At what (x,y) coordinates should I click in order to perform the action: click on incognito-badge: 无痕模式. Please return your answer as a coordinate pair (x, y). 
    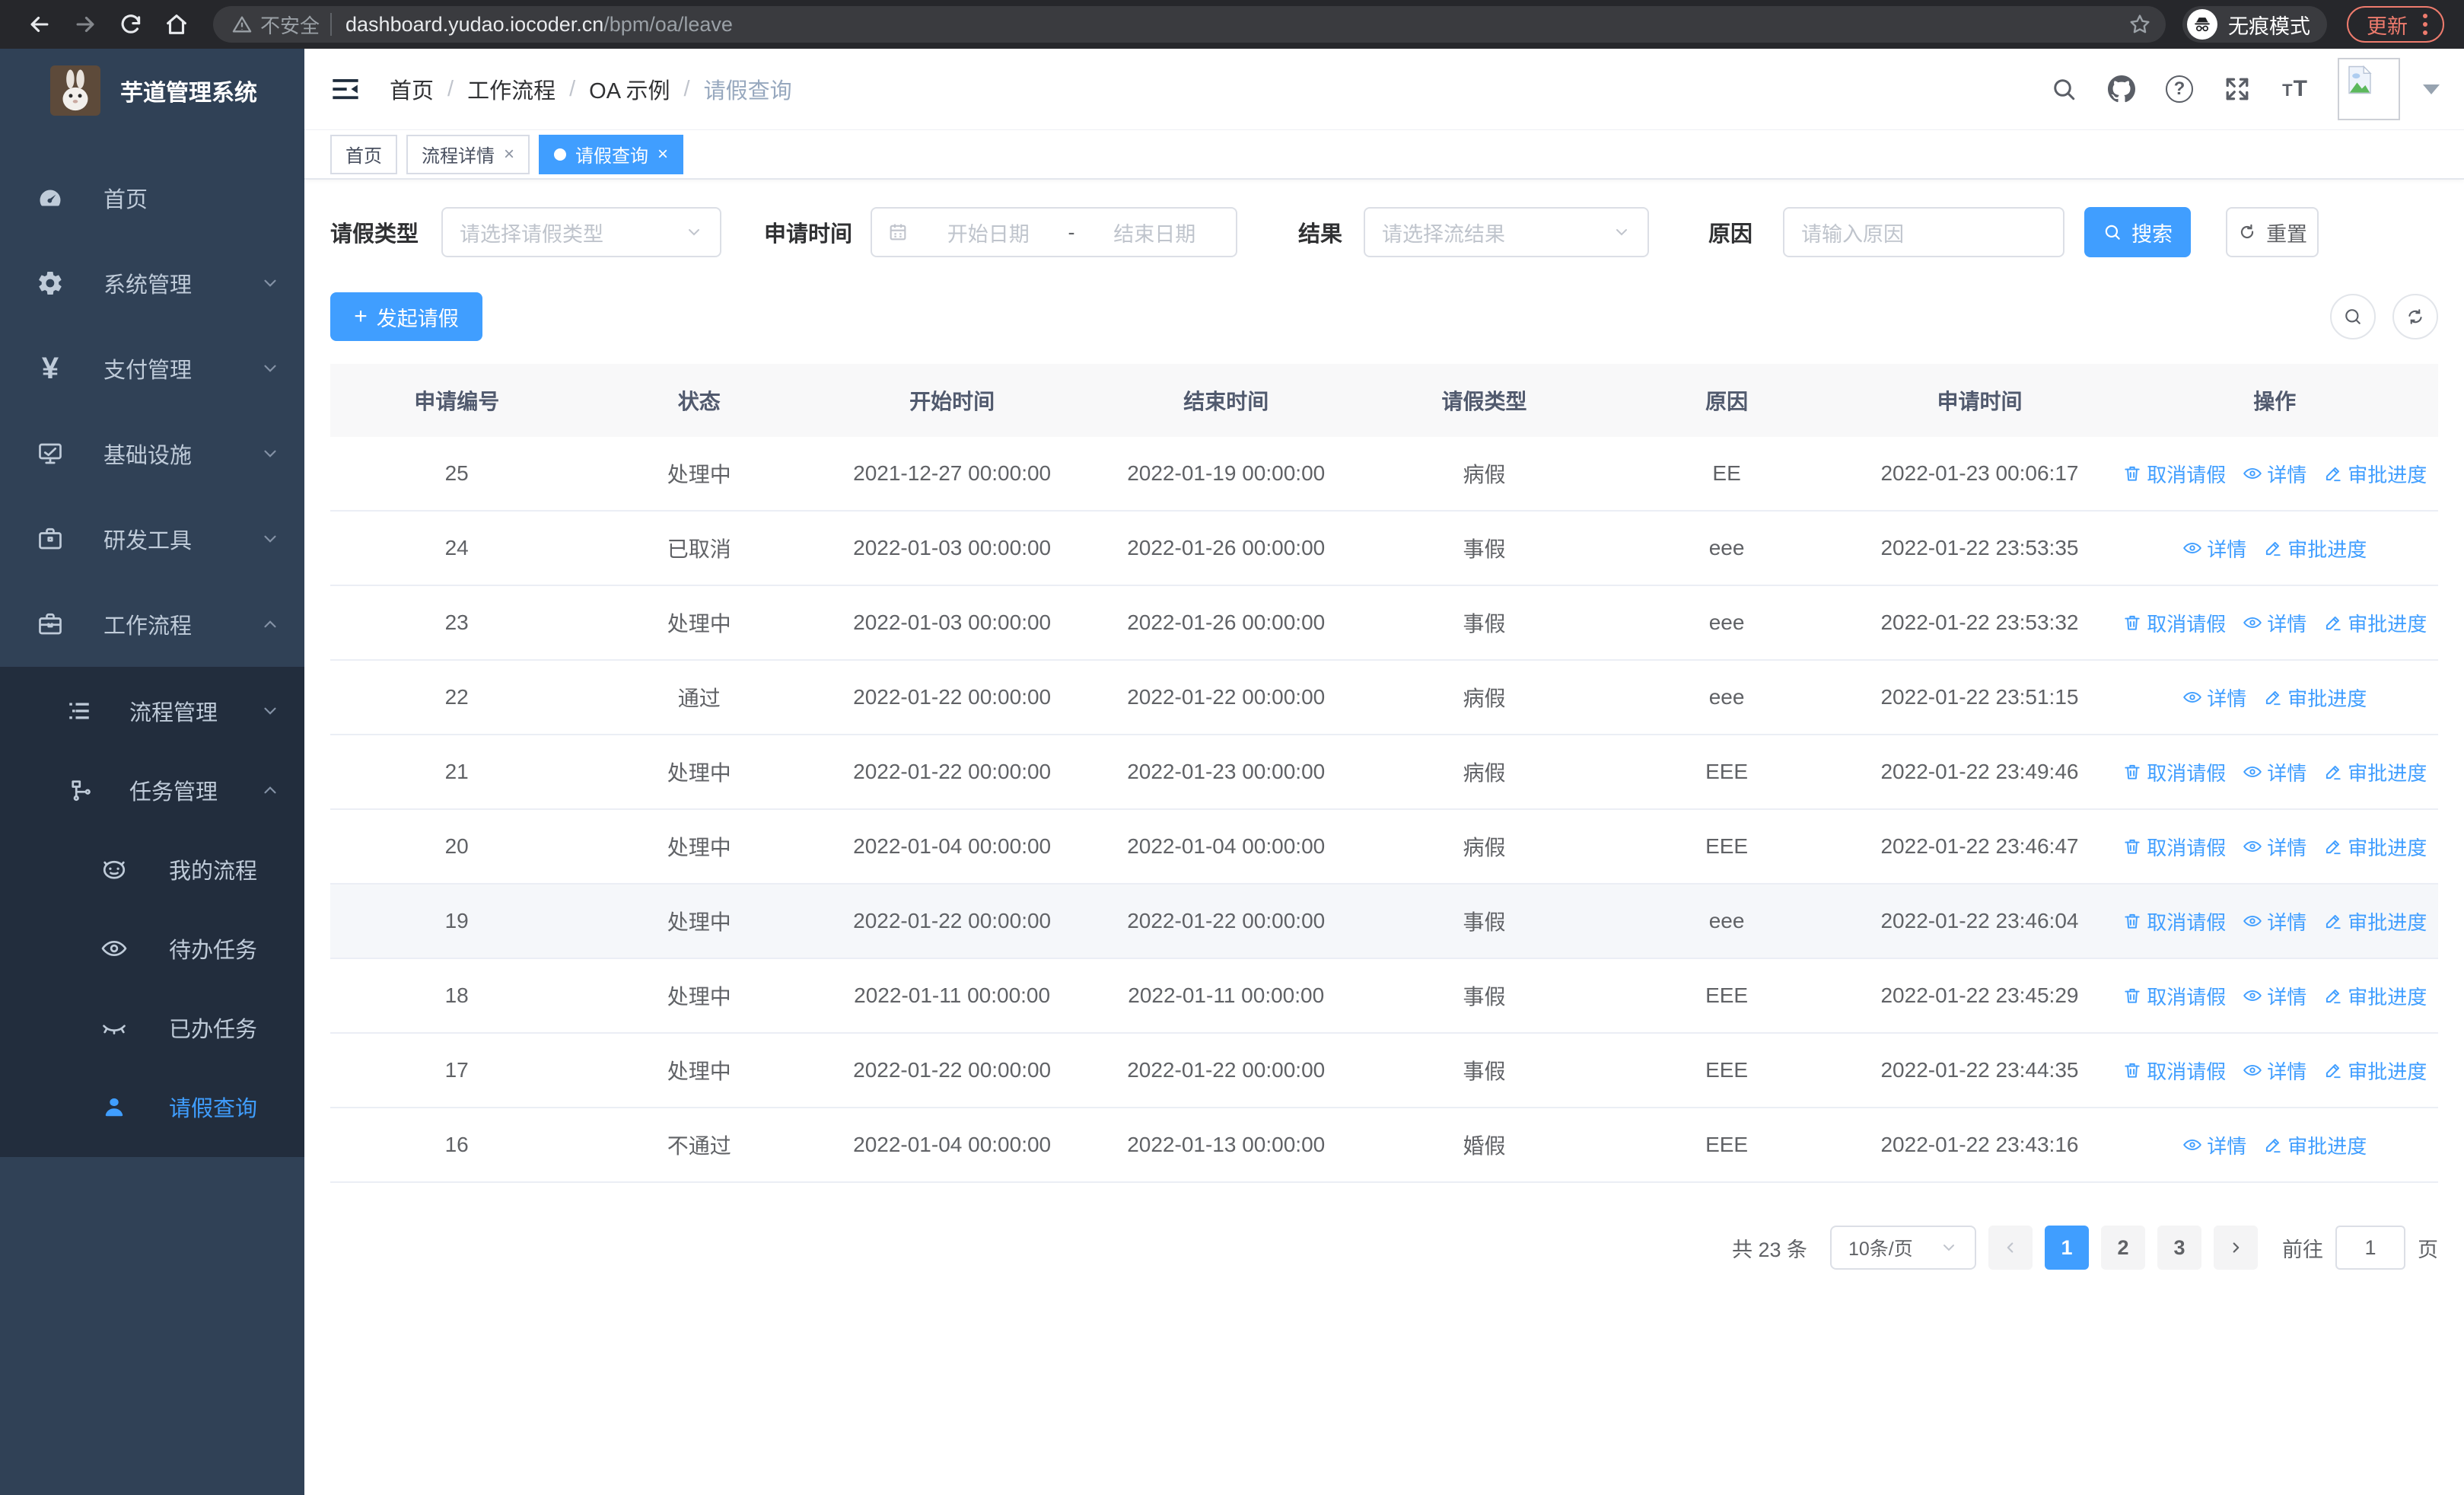
    Looking at the image, I should click on (2254, 25).